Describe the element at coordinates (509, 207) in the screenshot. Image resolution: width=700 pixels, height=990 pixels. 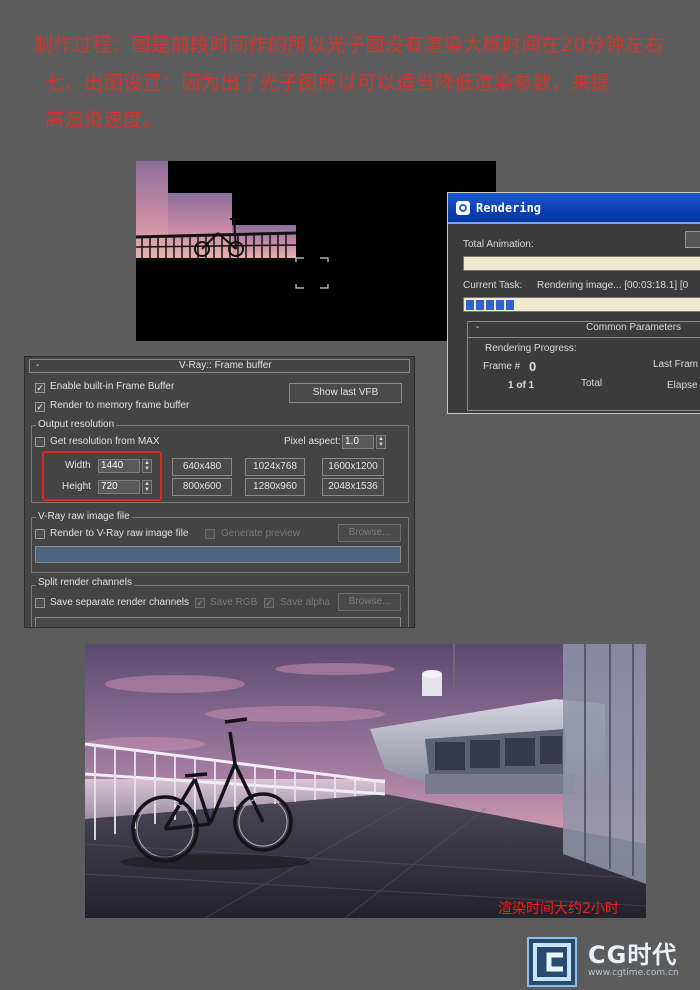
I see `rendering-dialog-title: Rendering` at that location.